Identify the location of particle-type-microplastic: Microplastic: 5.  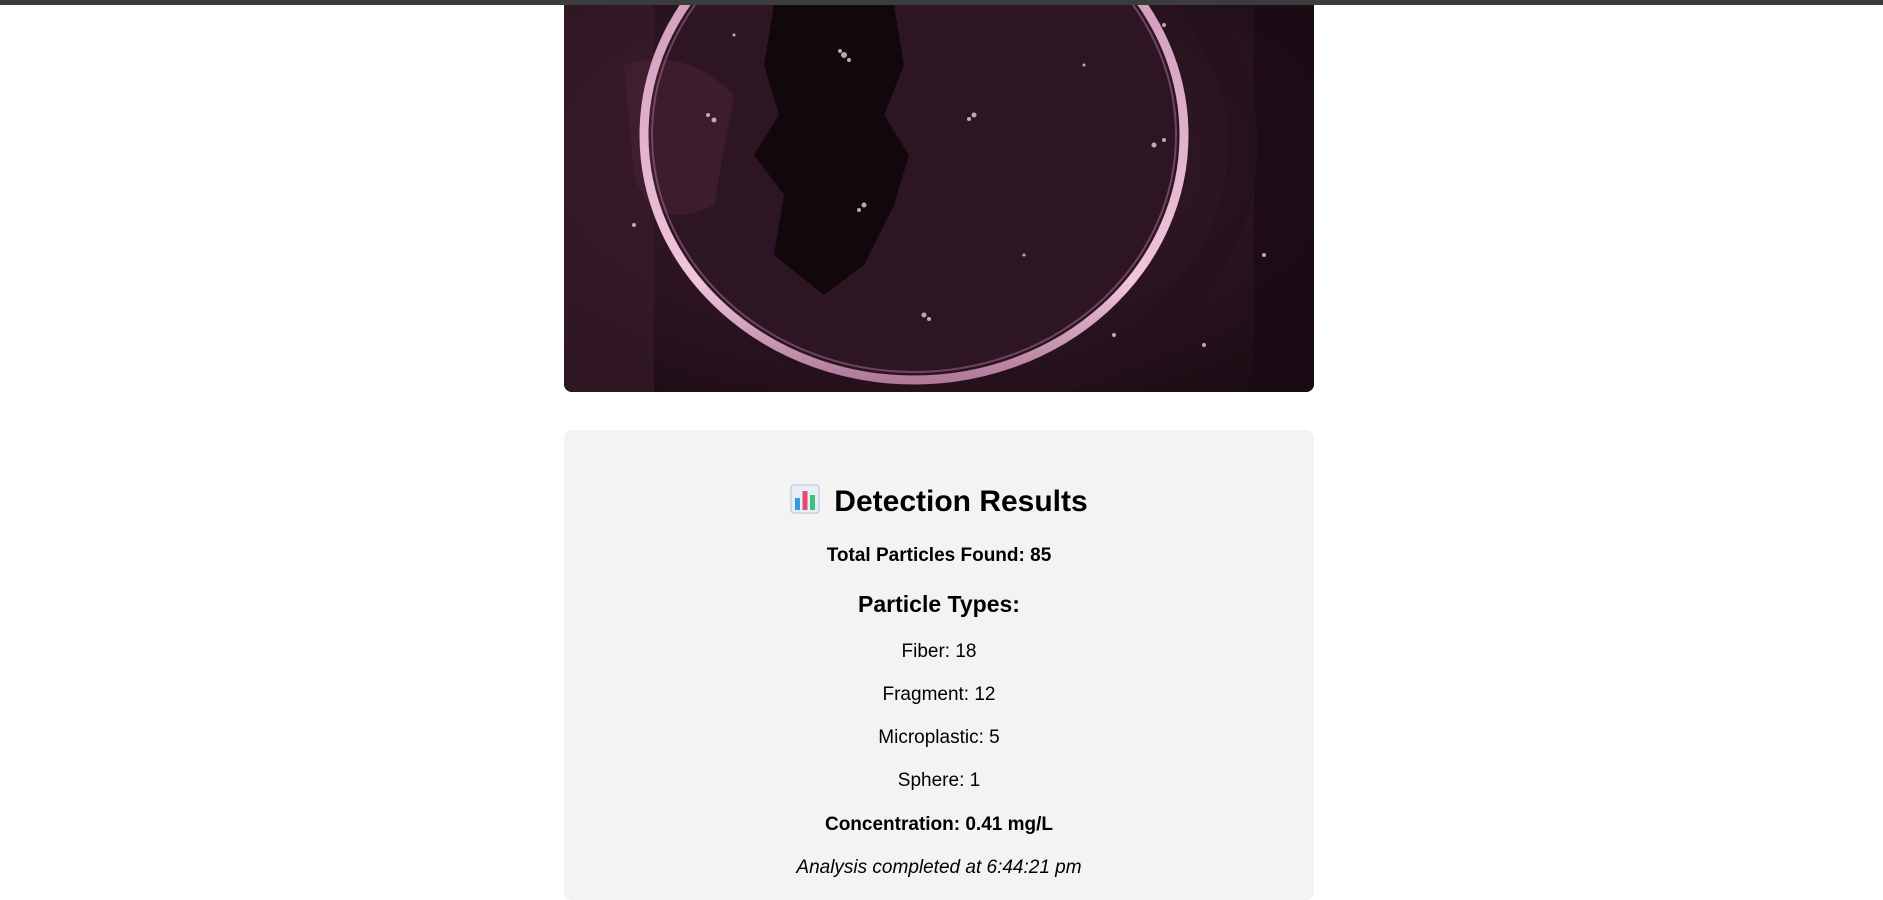
(939, 737).